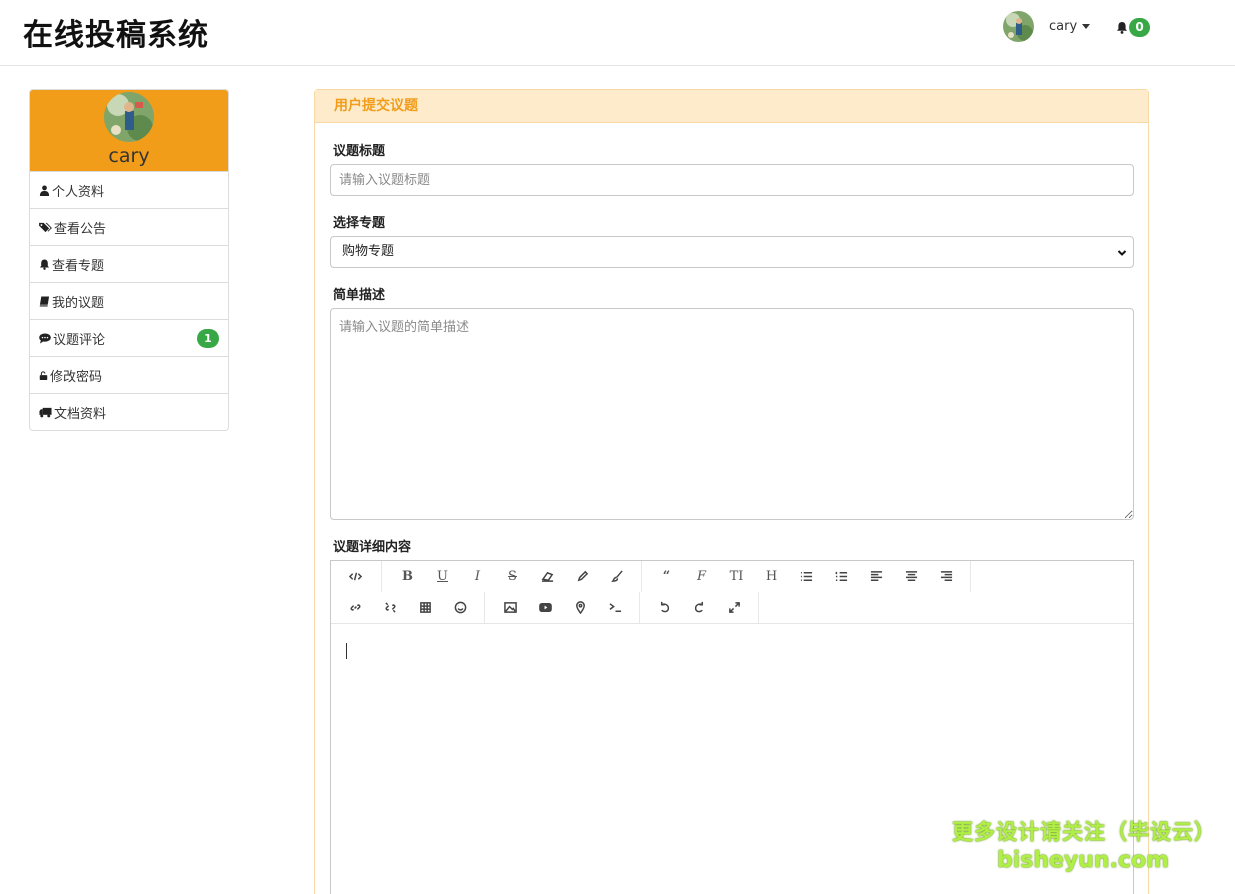  Describe the element at coordinates (78, 192) in the screenshot. I see `sidebar-item-label: 个人资料` at that location.